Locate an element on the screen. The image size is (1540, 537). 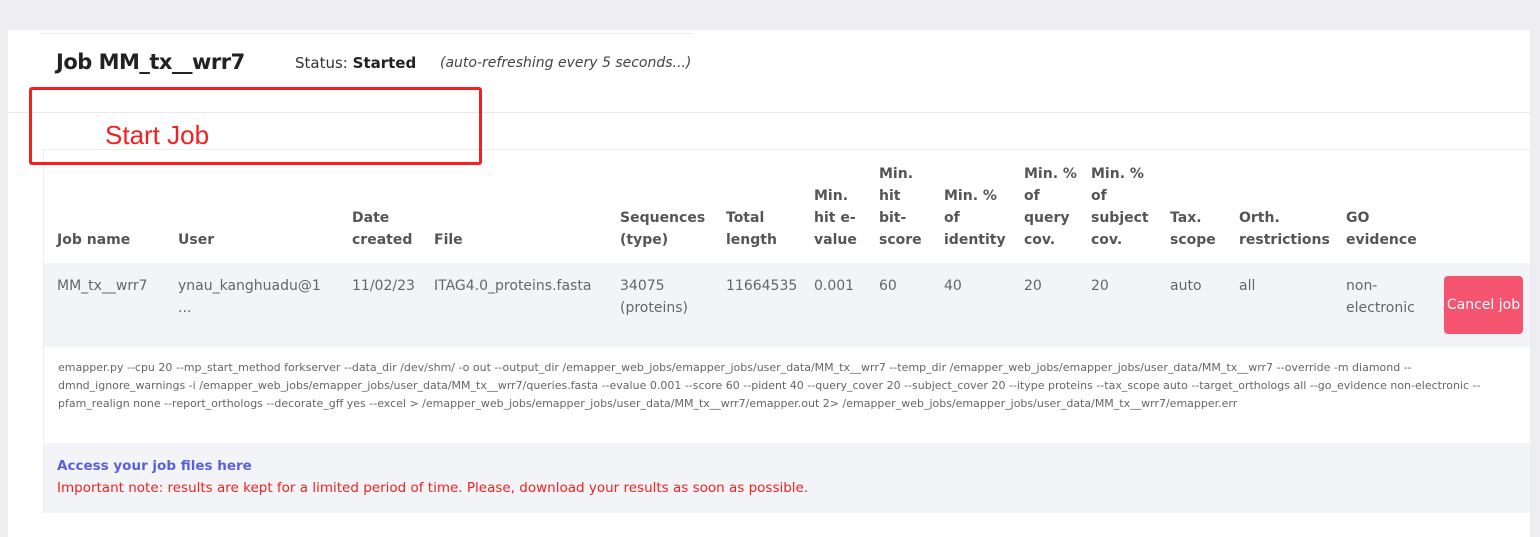
col-bitscore: Min. hit bit-score is located at coordinates (900, 207).